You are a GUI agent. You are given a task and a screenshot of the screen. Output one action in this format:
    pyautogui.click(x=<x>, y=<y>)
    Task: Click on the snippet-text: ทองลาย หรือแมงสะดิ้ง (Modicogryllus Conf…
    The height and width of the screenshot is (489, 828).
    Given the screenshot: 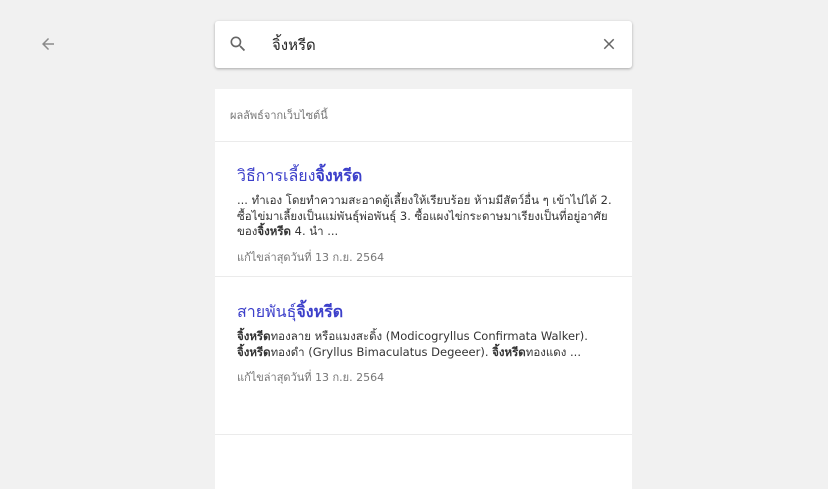 What is the action you would take?
    pyautogui.click(x=429, y=336)
    